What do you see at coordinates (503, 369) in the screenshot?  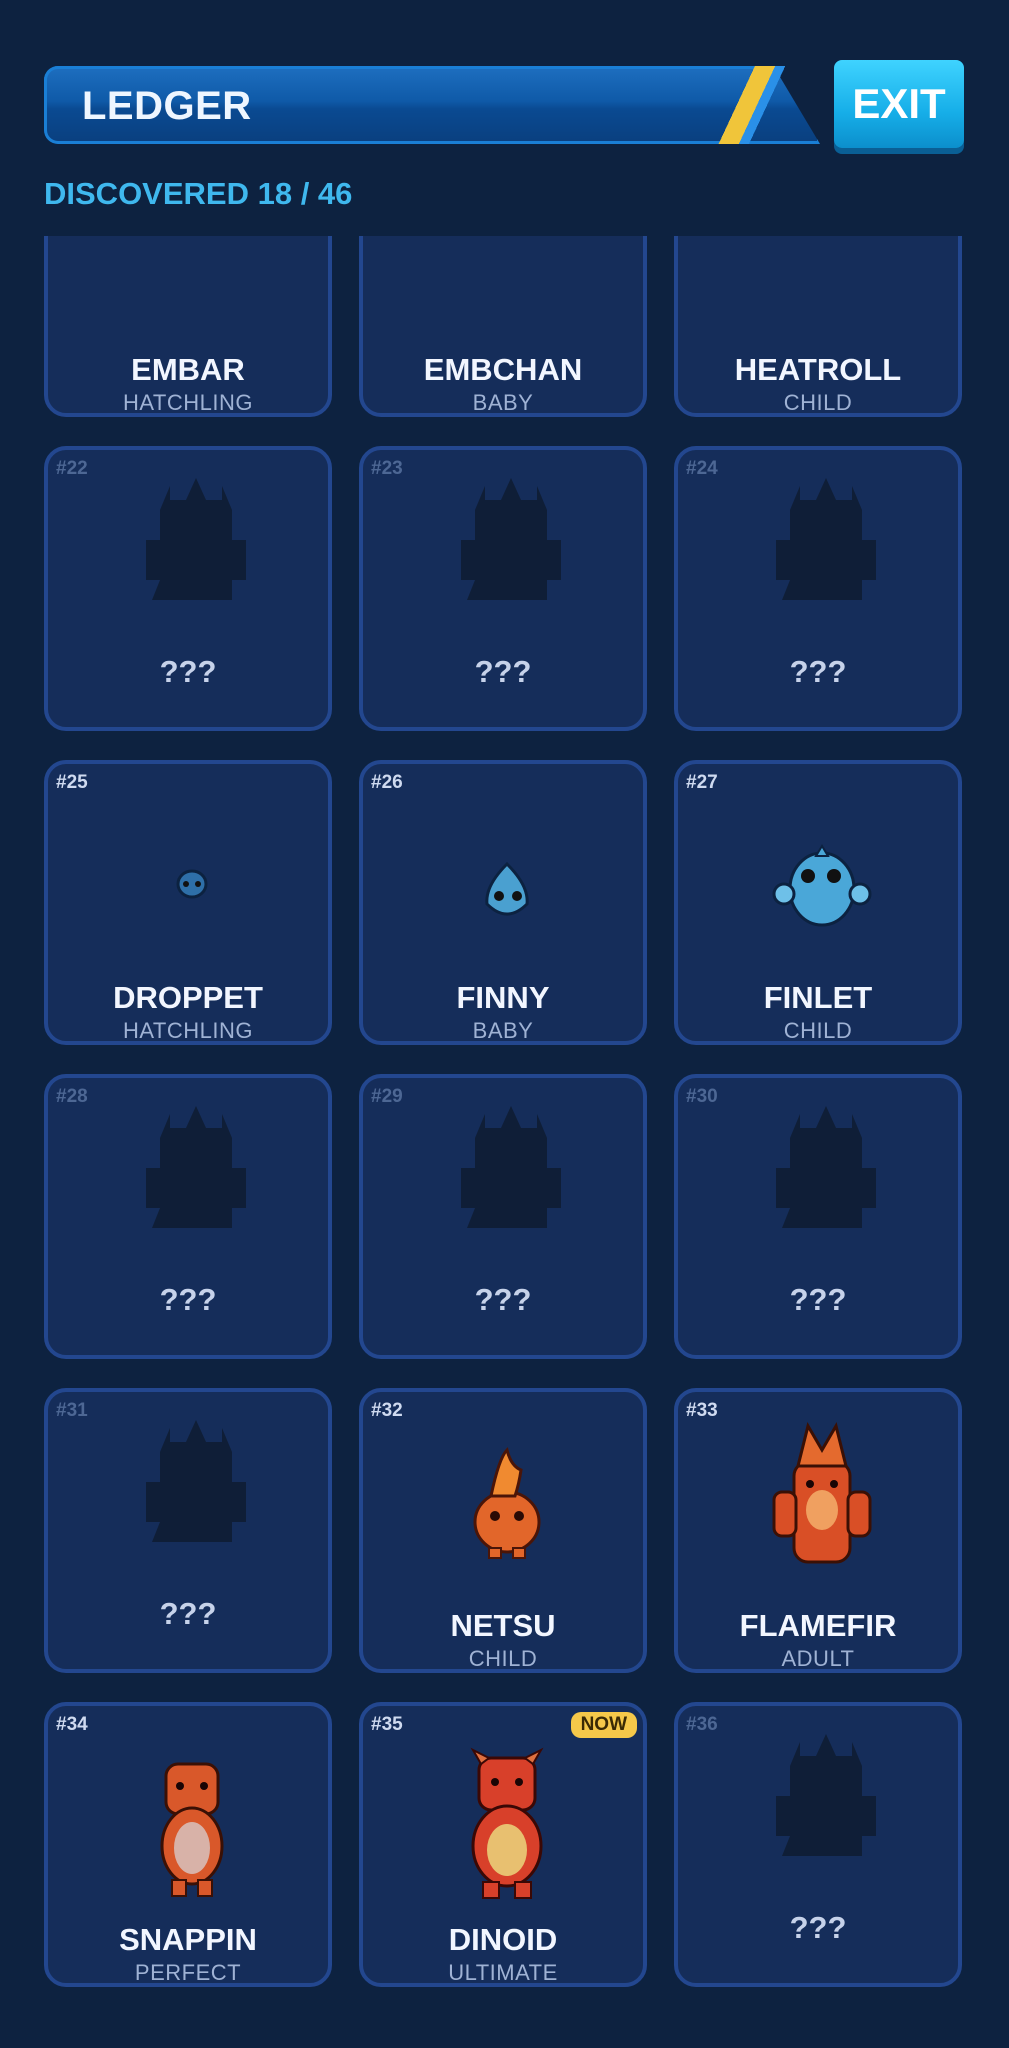 I see `creature-name: EMBCHAN` at bounding box center [503, 369].